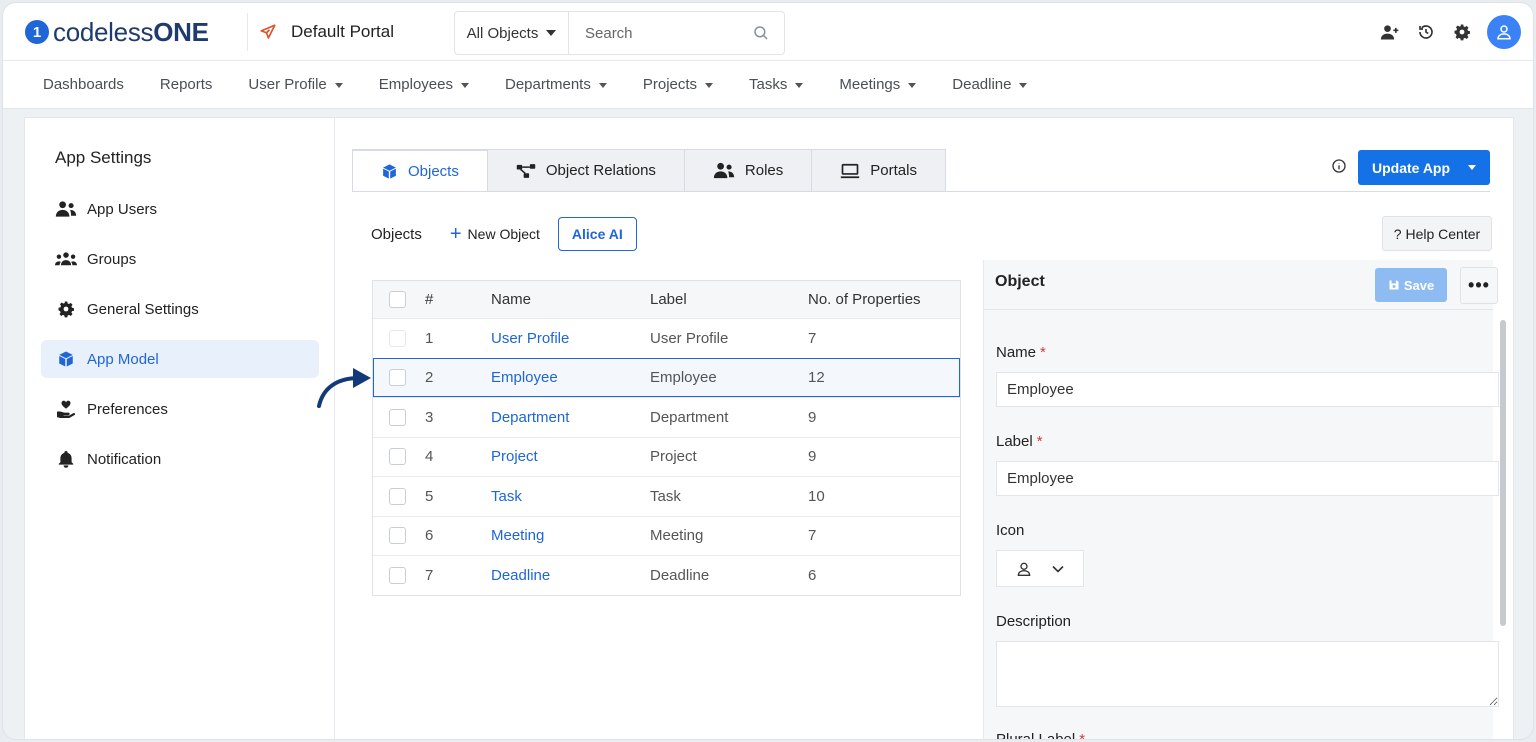 This screenshot has height=742, width=1536. Describe the element at coordinates (570, 535) in the screenshot. I see `row-name-link: Meeting` at that location.